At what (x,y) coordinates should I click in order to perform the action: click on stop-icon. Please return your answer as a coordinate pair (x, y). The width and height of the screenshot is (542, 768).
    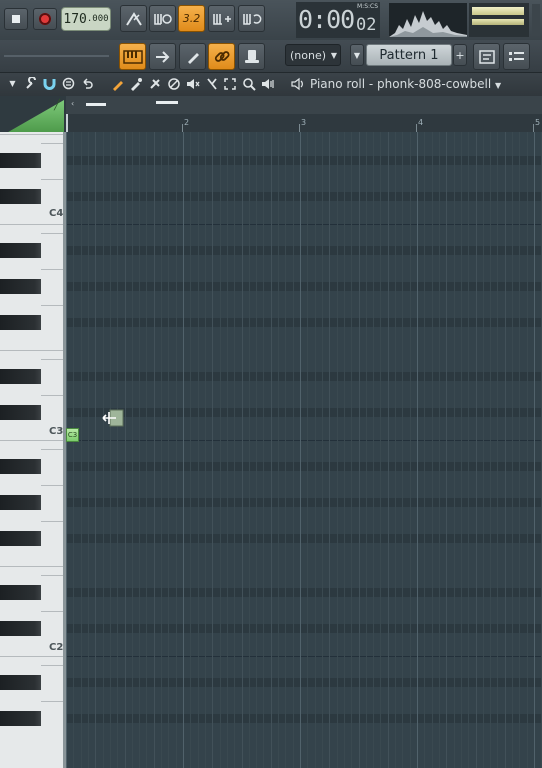
    Looking at the image, I should click on (16, 19).